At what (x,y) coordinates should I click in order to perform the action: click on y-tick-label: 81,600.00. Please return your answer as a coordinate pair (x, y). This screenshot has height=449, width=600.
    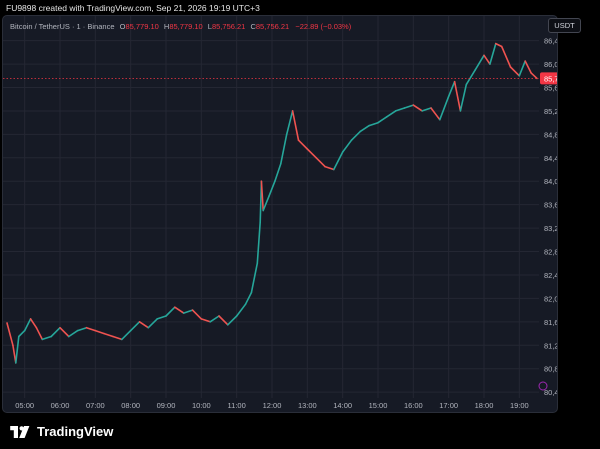
    Looking at the image, I should click on (551, 322).